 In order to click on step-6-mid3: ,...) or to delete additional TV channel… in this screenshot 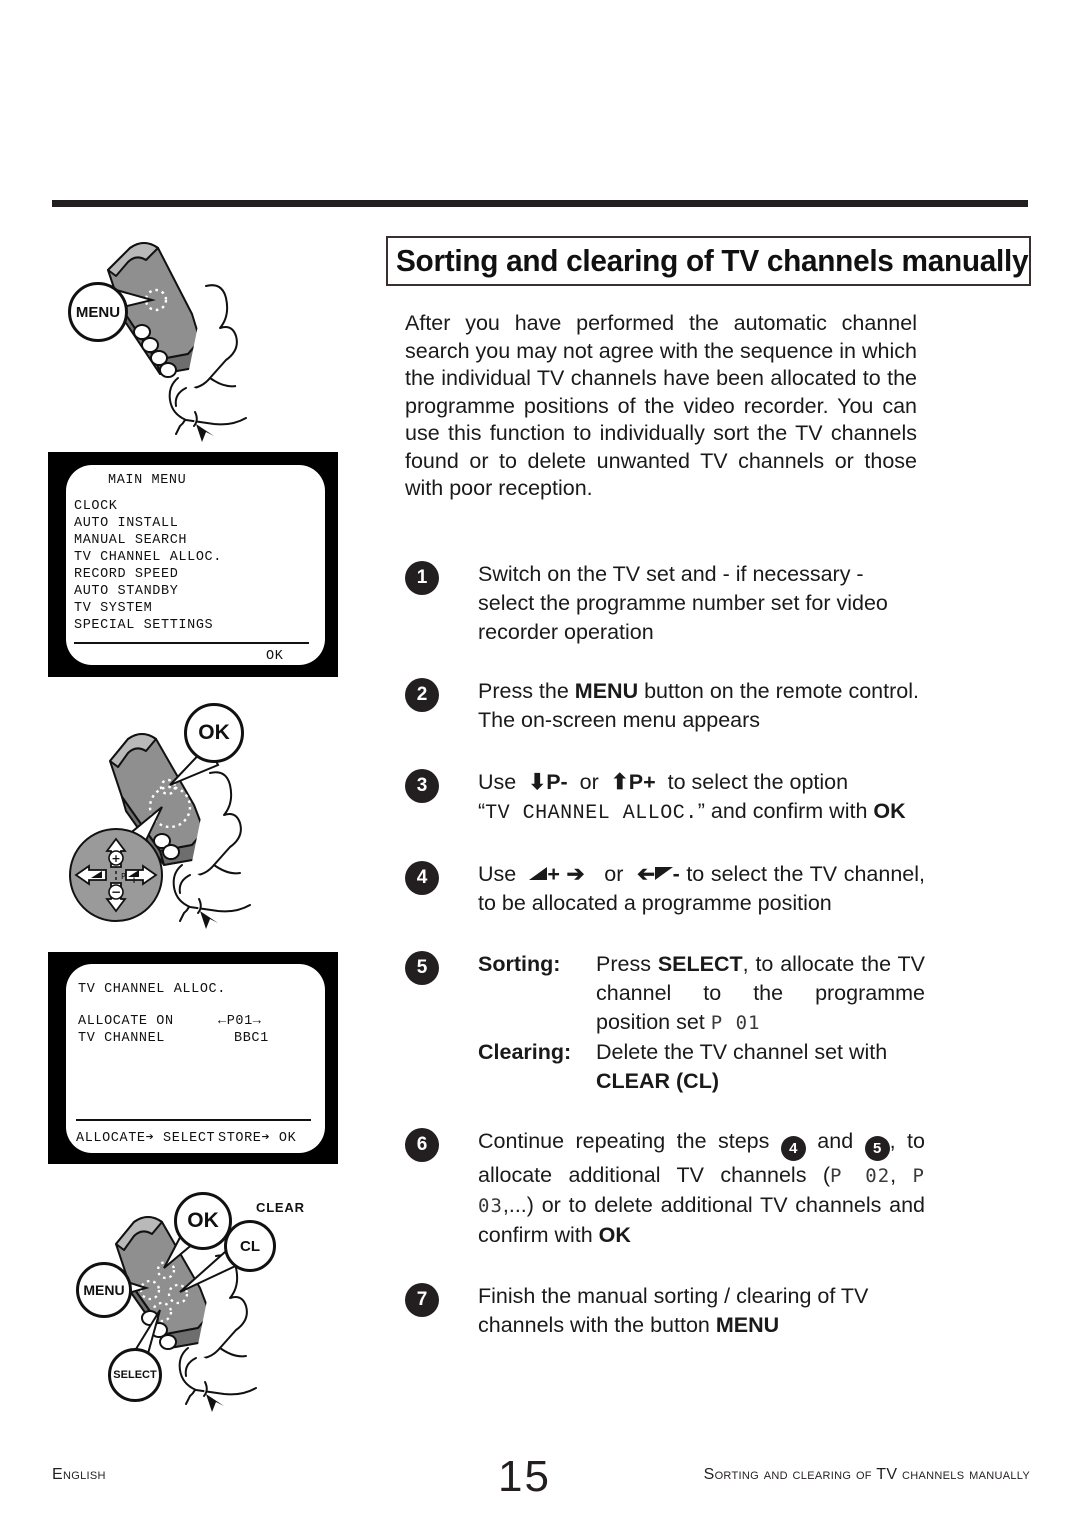, I will do `click(701, 1220)`.